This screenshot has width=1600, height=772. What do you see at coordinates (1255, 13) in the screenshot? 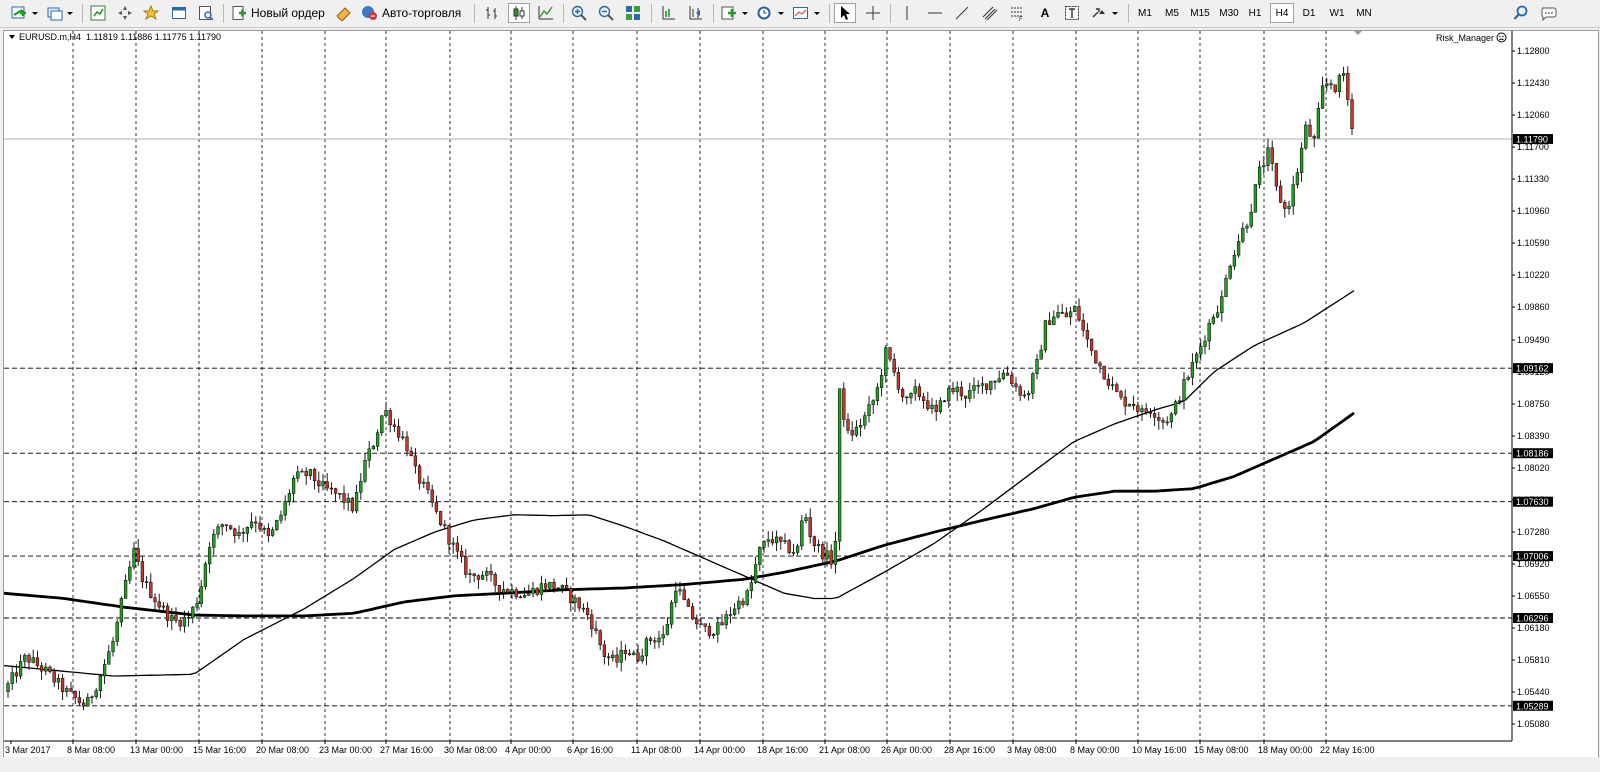
I see `timeframe-h1: H1` at bounding box center [1255, 13].